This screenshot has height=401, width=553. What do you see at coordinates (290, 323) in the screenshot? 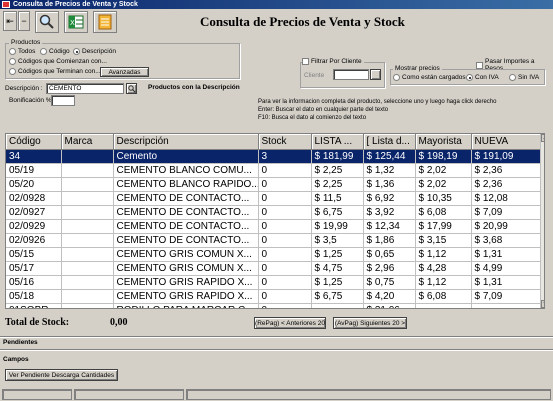
I see `prev-page-button: (RePag) < Anteriores 20` at bounding box center [290, 323].